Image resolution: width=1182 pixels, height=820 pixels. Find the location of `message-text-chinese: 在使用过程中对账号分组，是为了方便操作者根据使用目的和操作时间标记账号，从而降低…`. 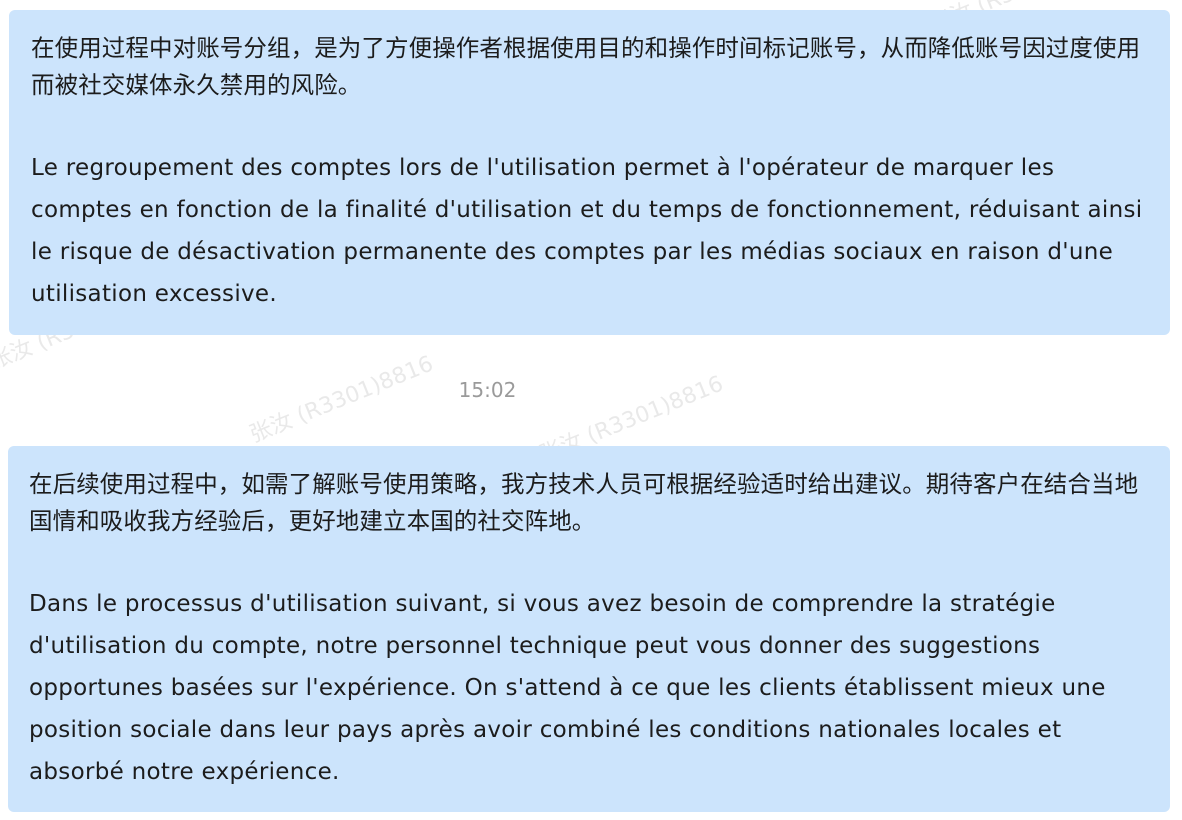

message-text-chinese: 在使用过程中对账号分组，是为了方便操作者根据使用目的和操作时间标记账号，从而降低… is located at coordinates (586, 66).